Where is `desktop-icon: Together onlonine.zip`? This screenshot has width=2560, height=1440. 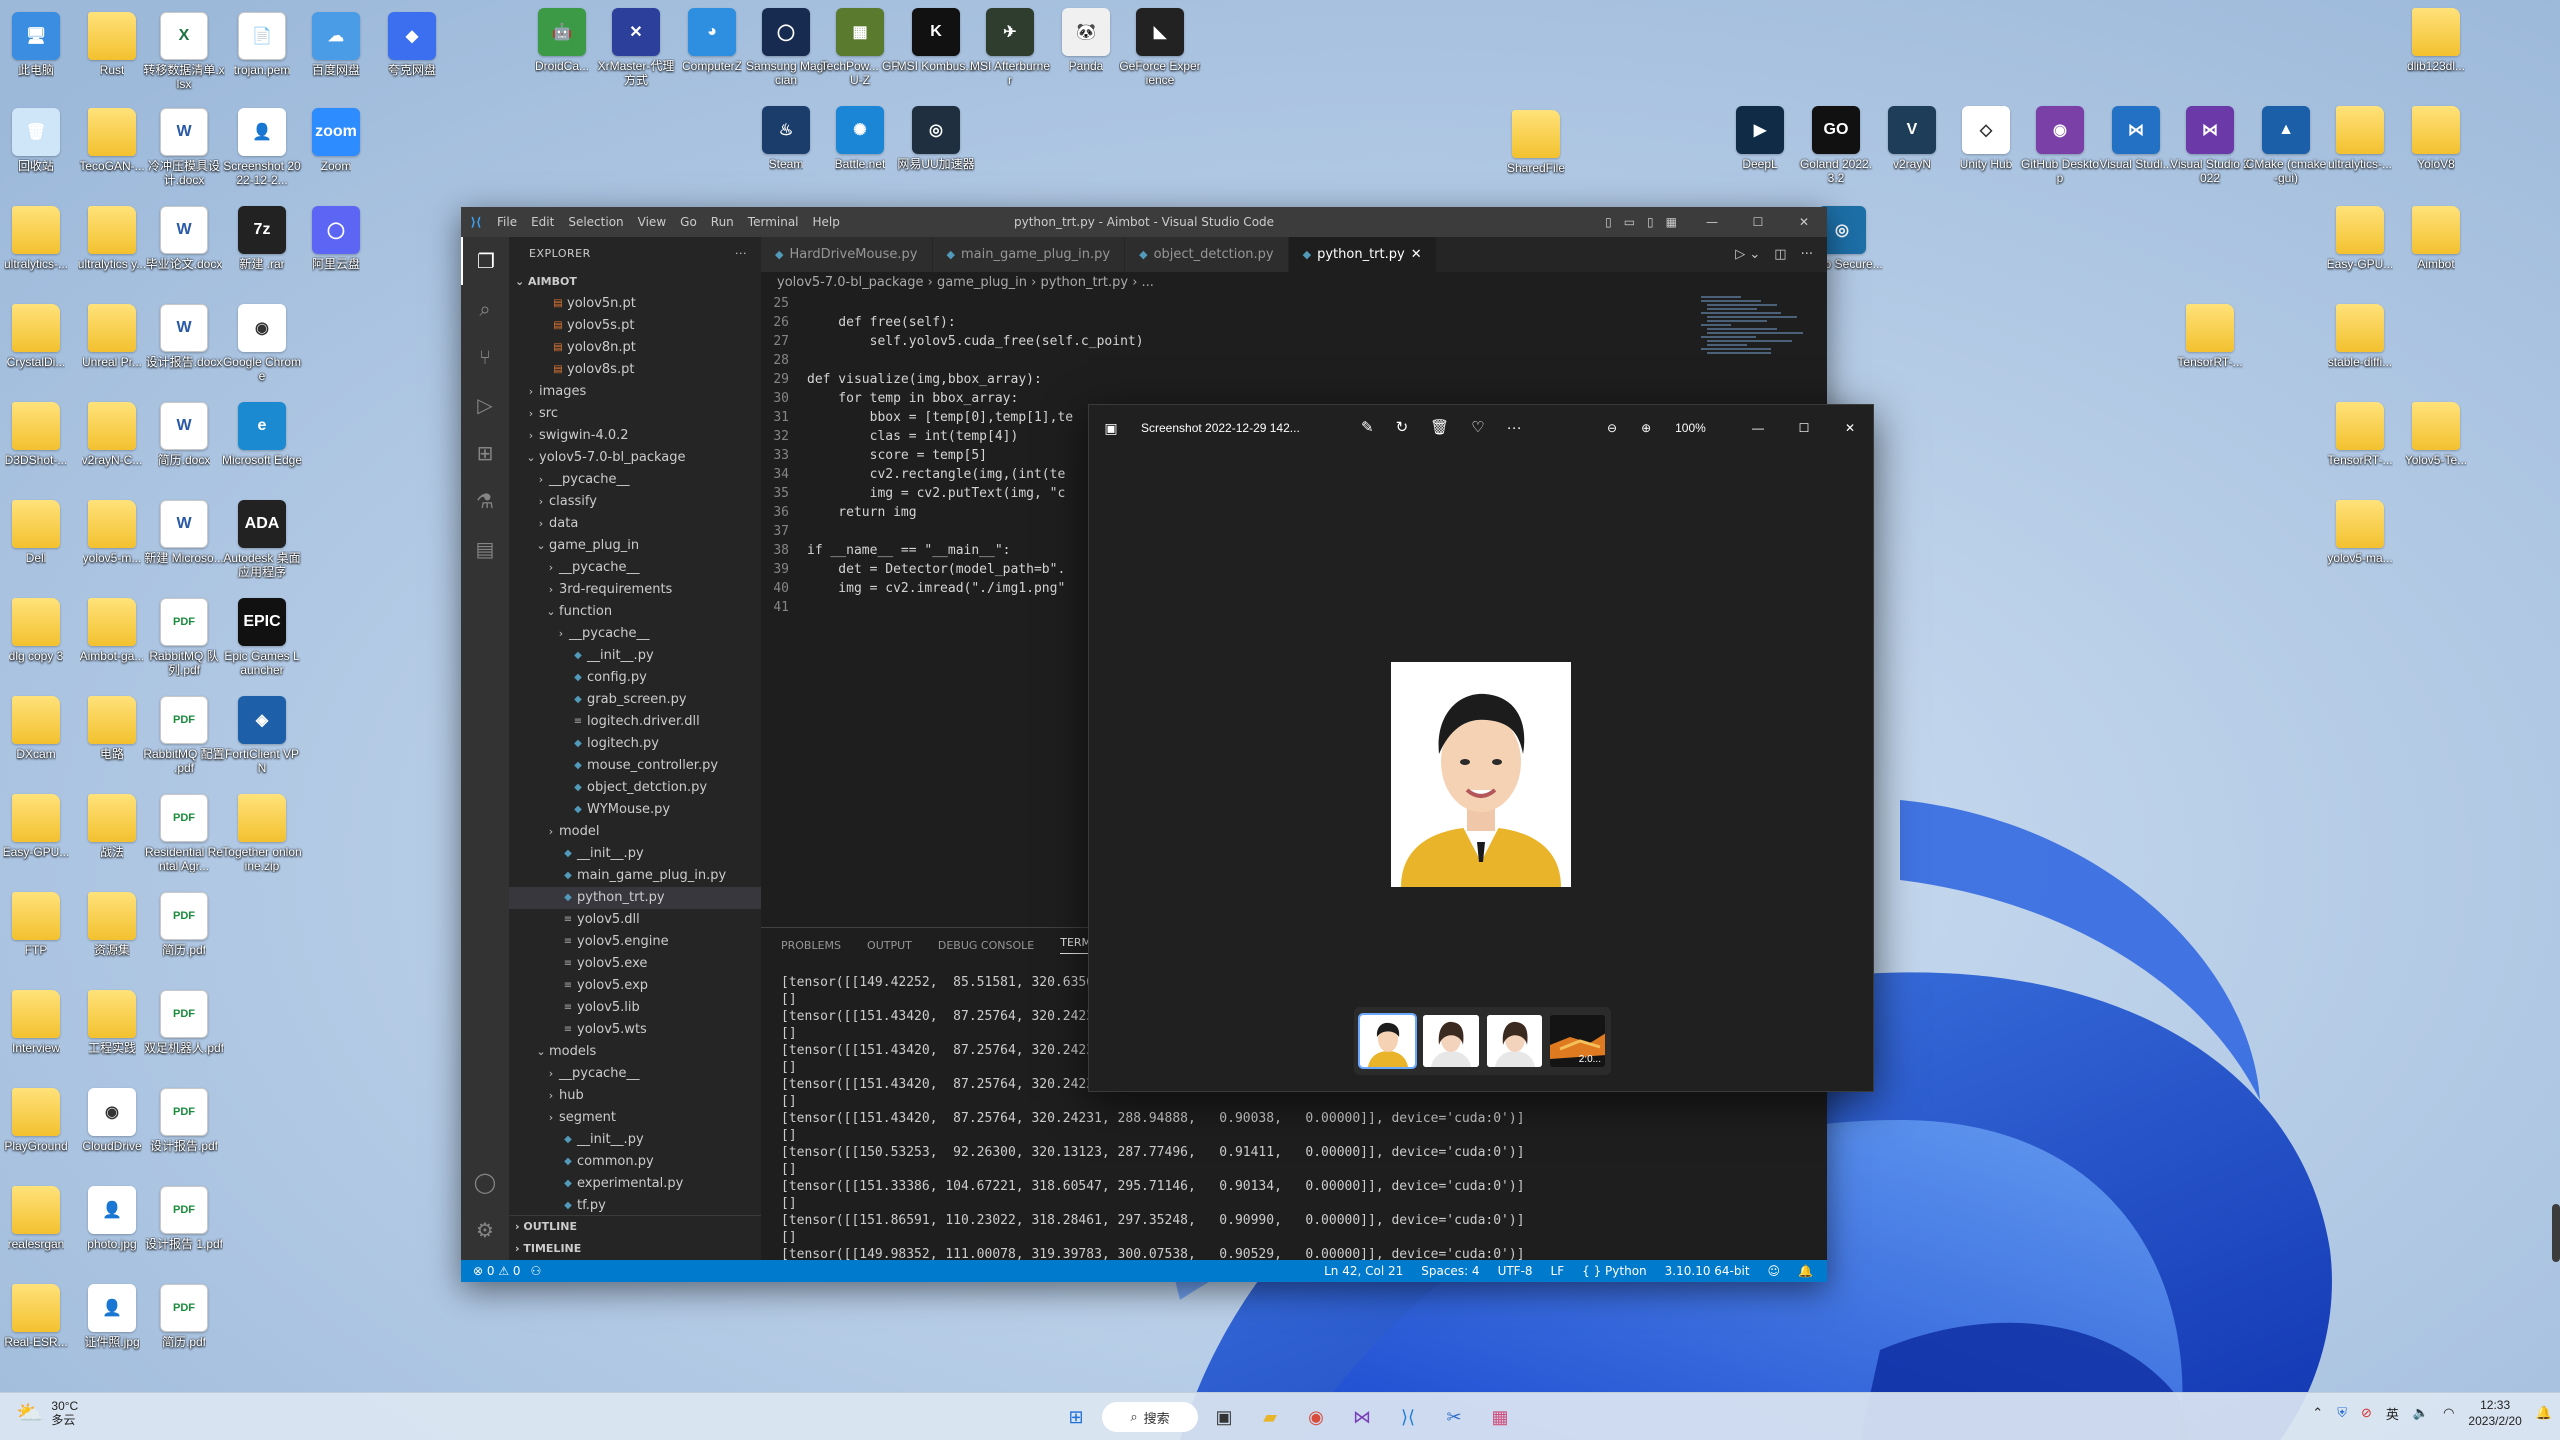 desktop-icon: Together onlonine.zip is located at coordinates (262, 833).